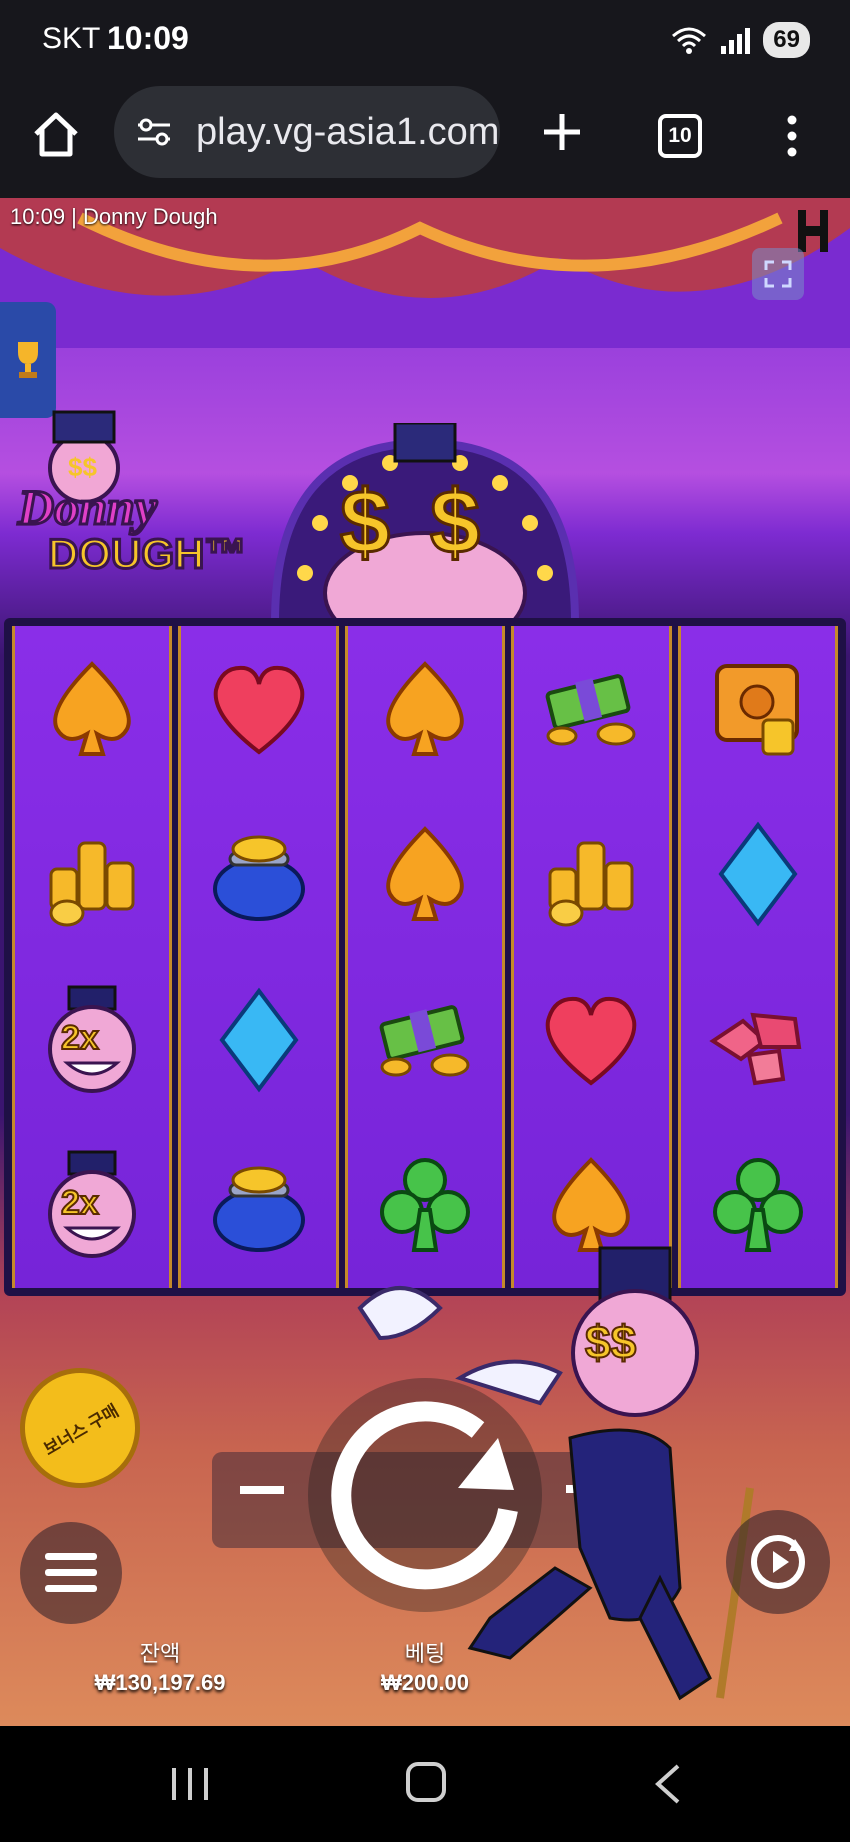 This screenshot has height=1842, width=850. What do you see at coordinates (425, 1653) in the screenshot?
I see `bet-label: 베팅` at bounding box center [425, 1653].